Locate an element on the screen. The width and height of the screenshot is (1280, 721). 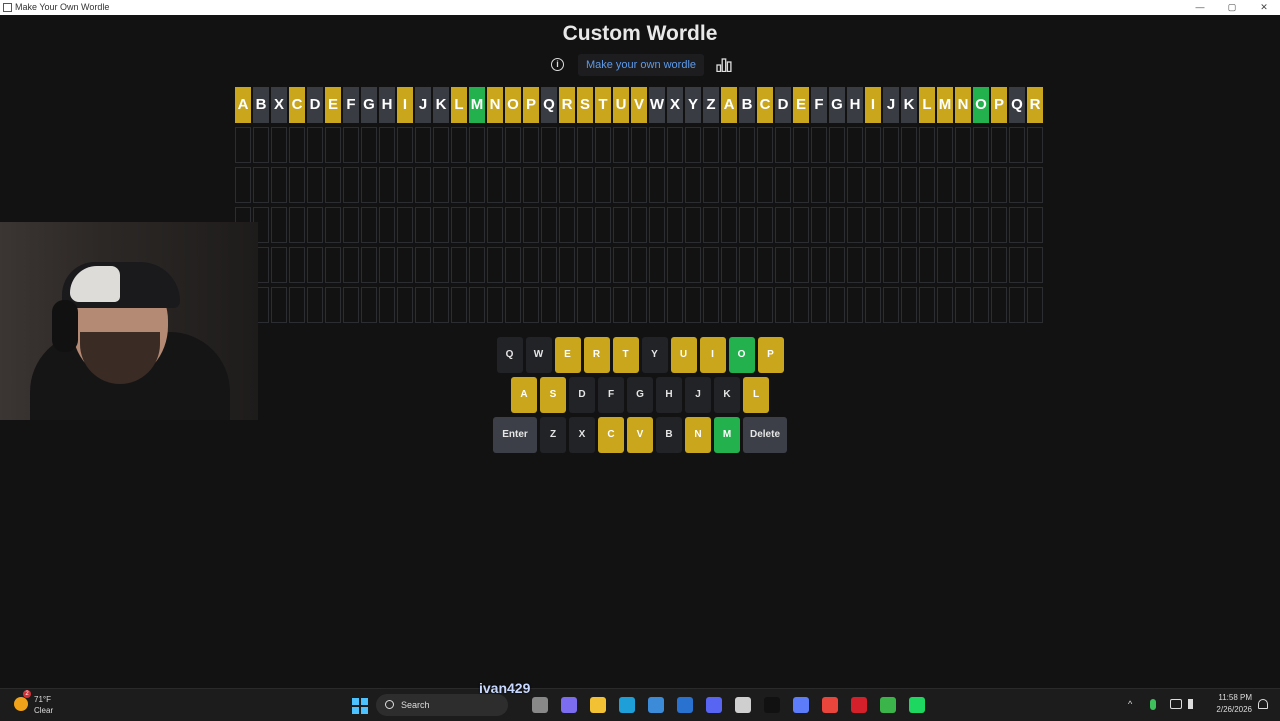
clock-time: 11:58 PM is located at coordinates (1228, 697).